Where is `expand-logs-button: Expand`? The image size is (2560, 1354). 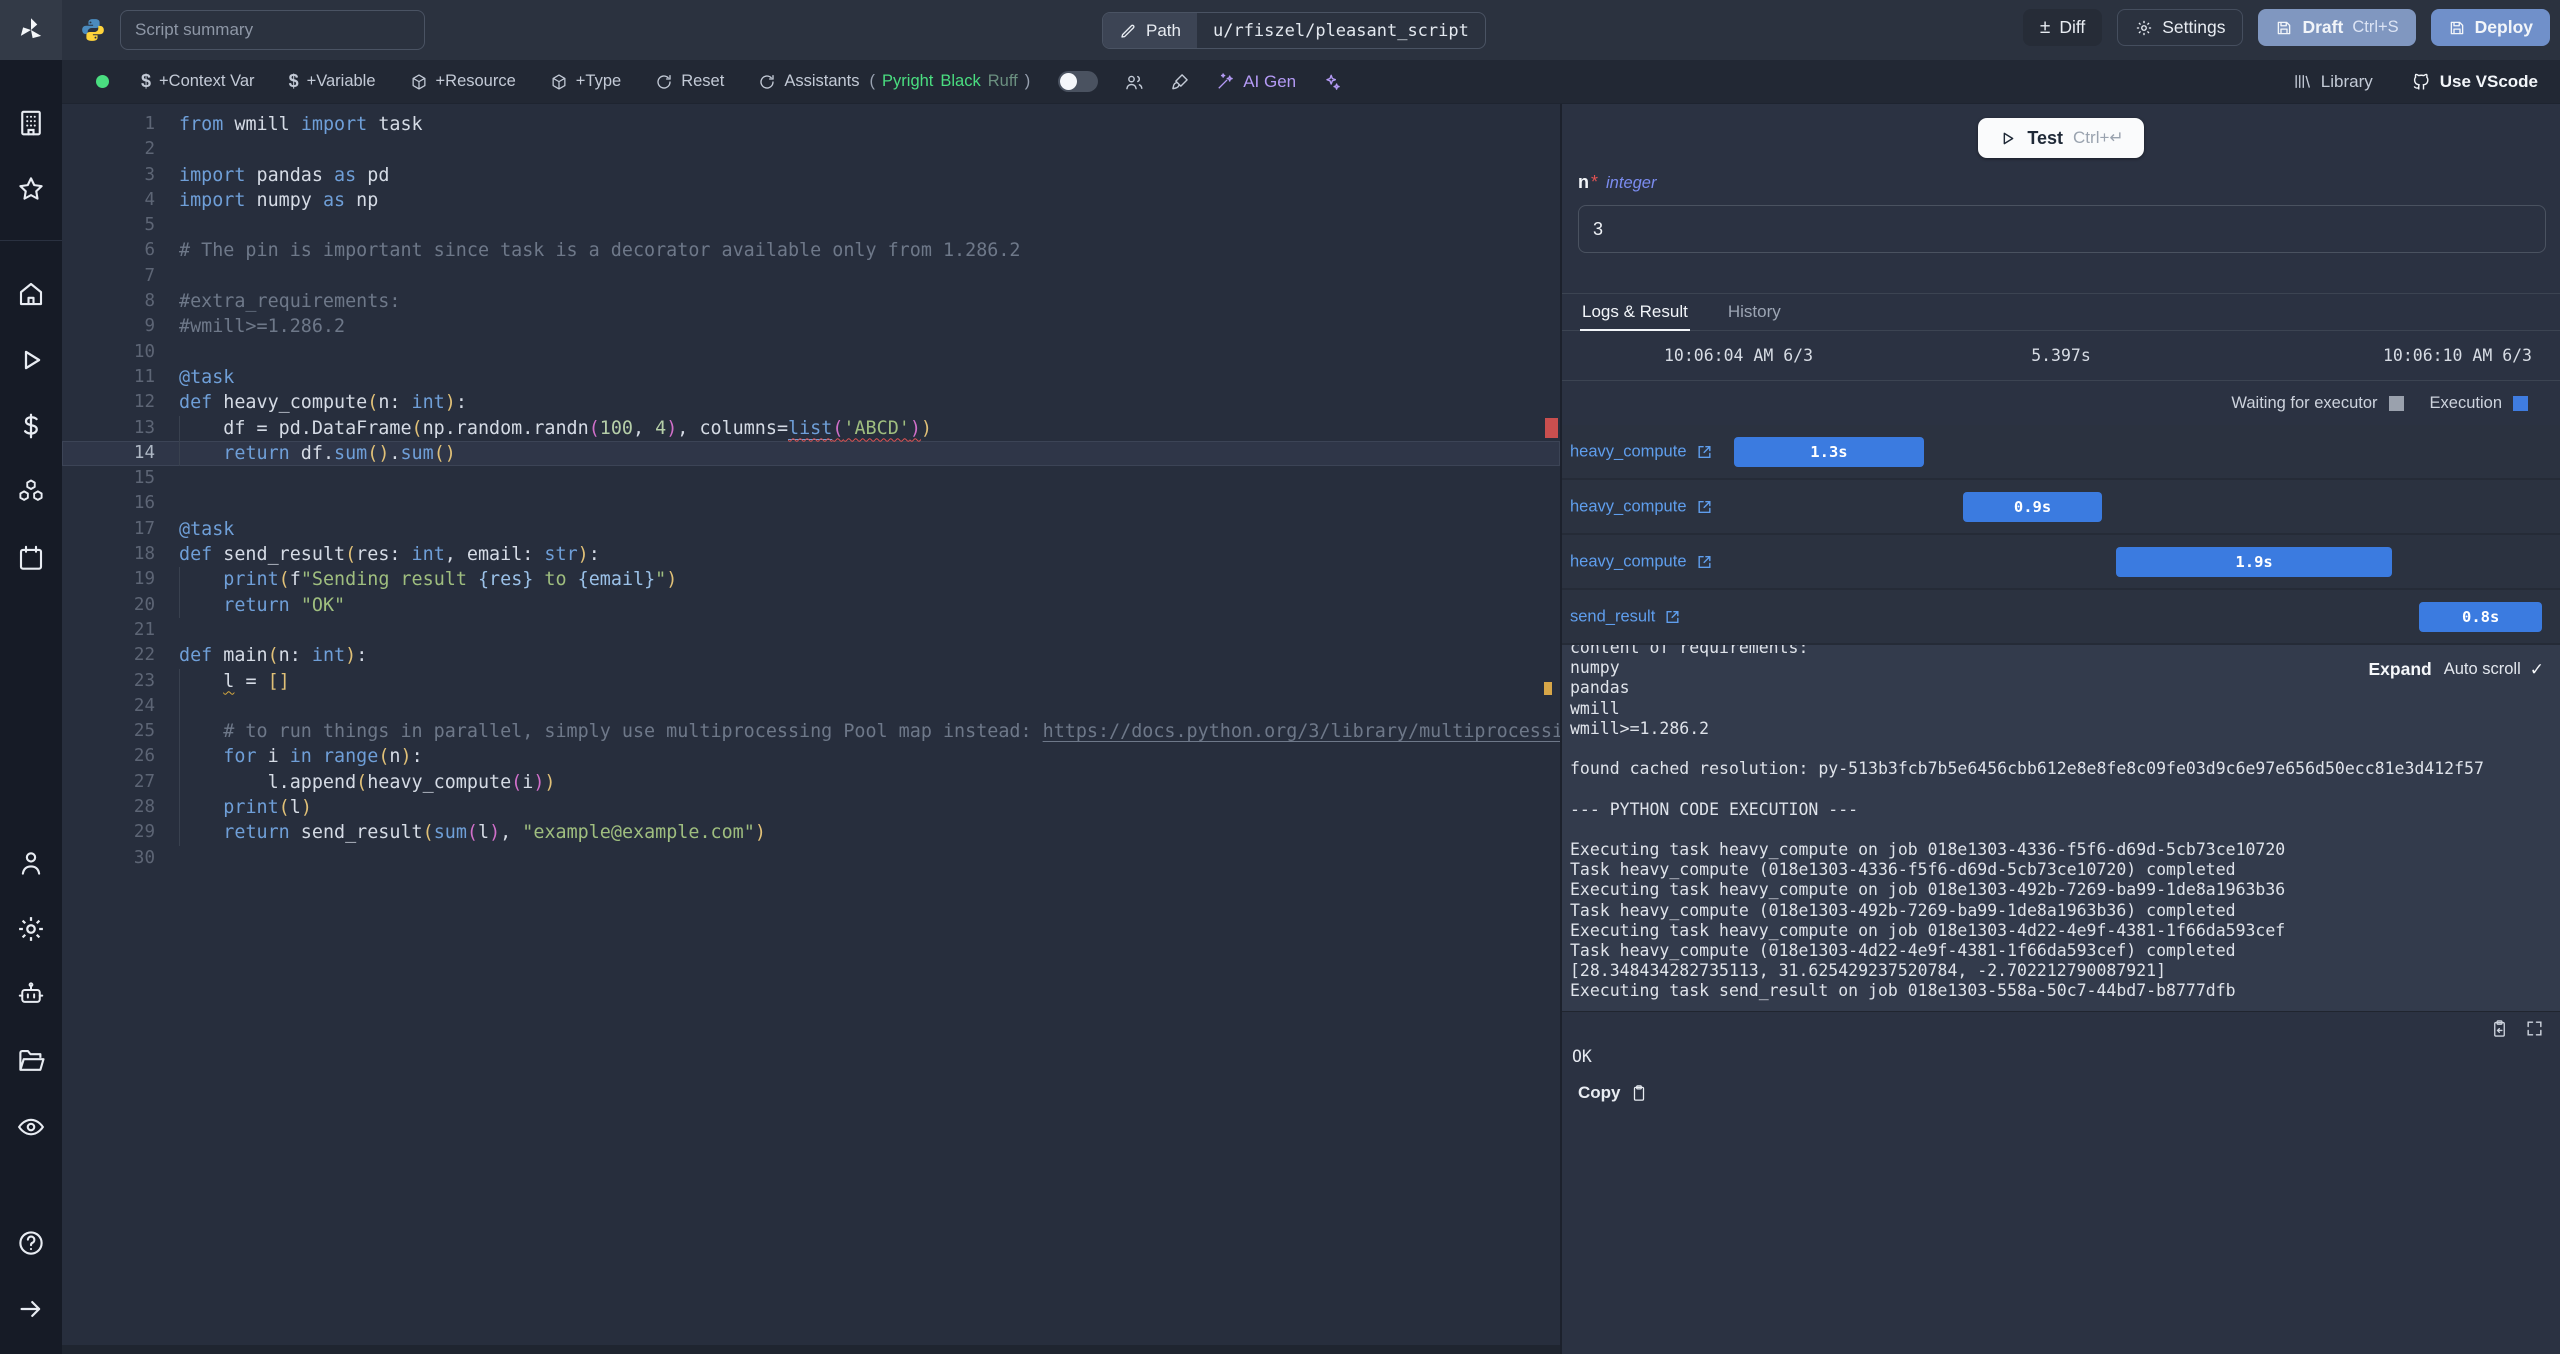
expand-logs-button: Expand is located at coordinates (2400, 669).